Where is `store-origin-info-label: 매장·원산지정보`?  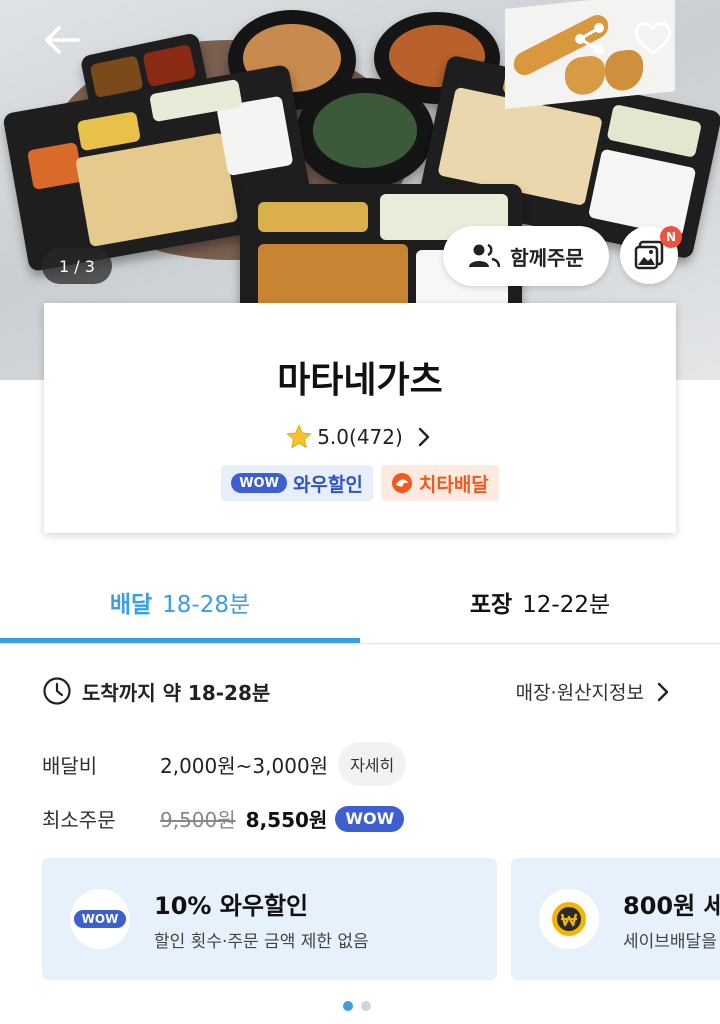
store-origin-info-label: 매장·원산지정보 is located at coordinates (579, 693).